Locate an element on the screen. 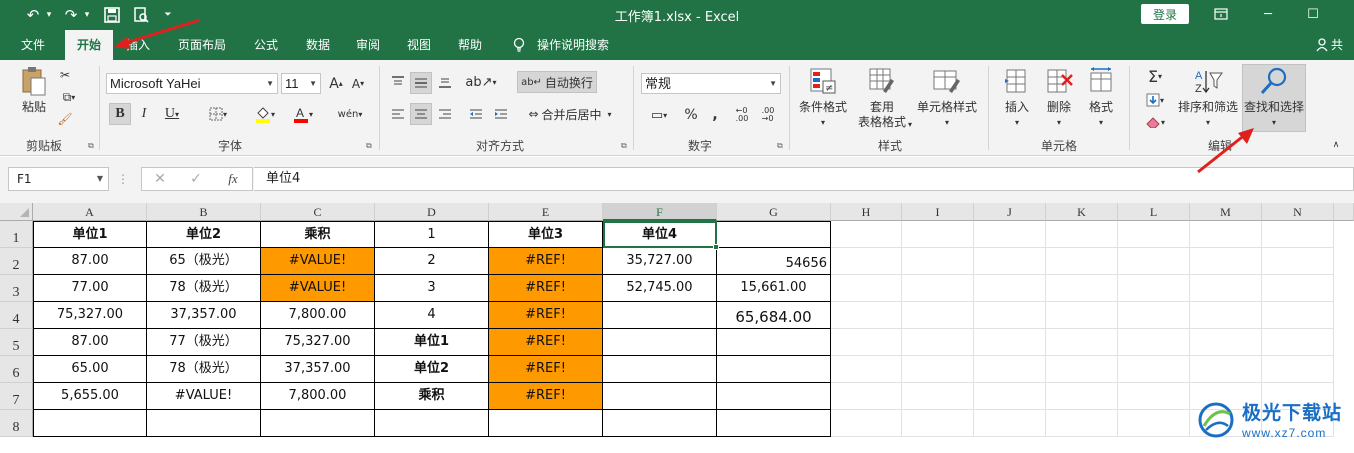 The height and width of the screenshot is (453, 1354). cell-b8 is located at coordinates (204, 423).